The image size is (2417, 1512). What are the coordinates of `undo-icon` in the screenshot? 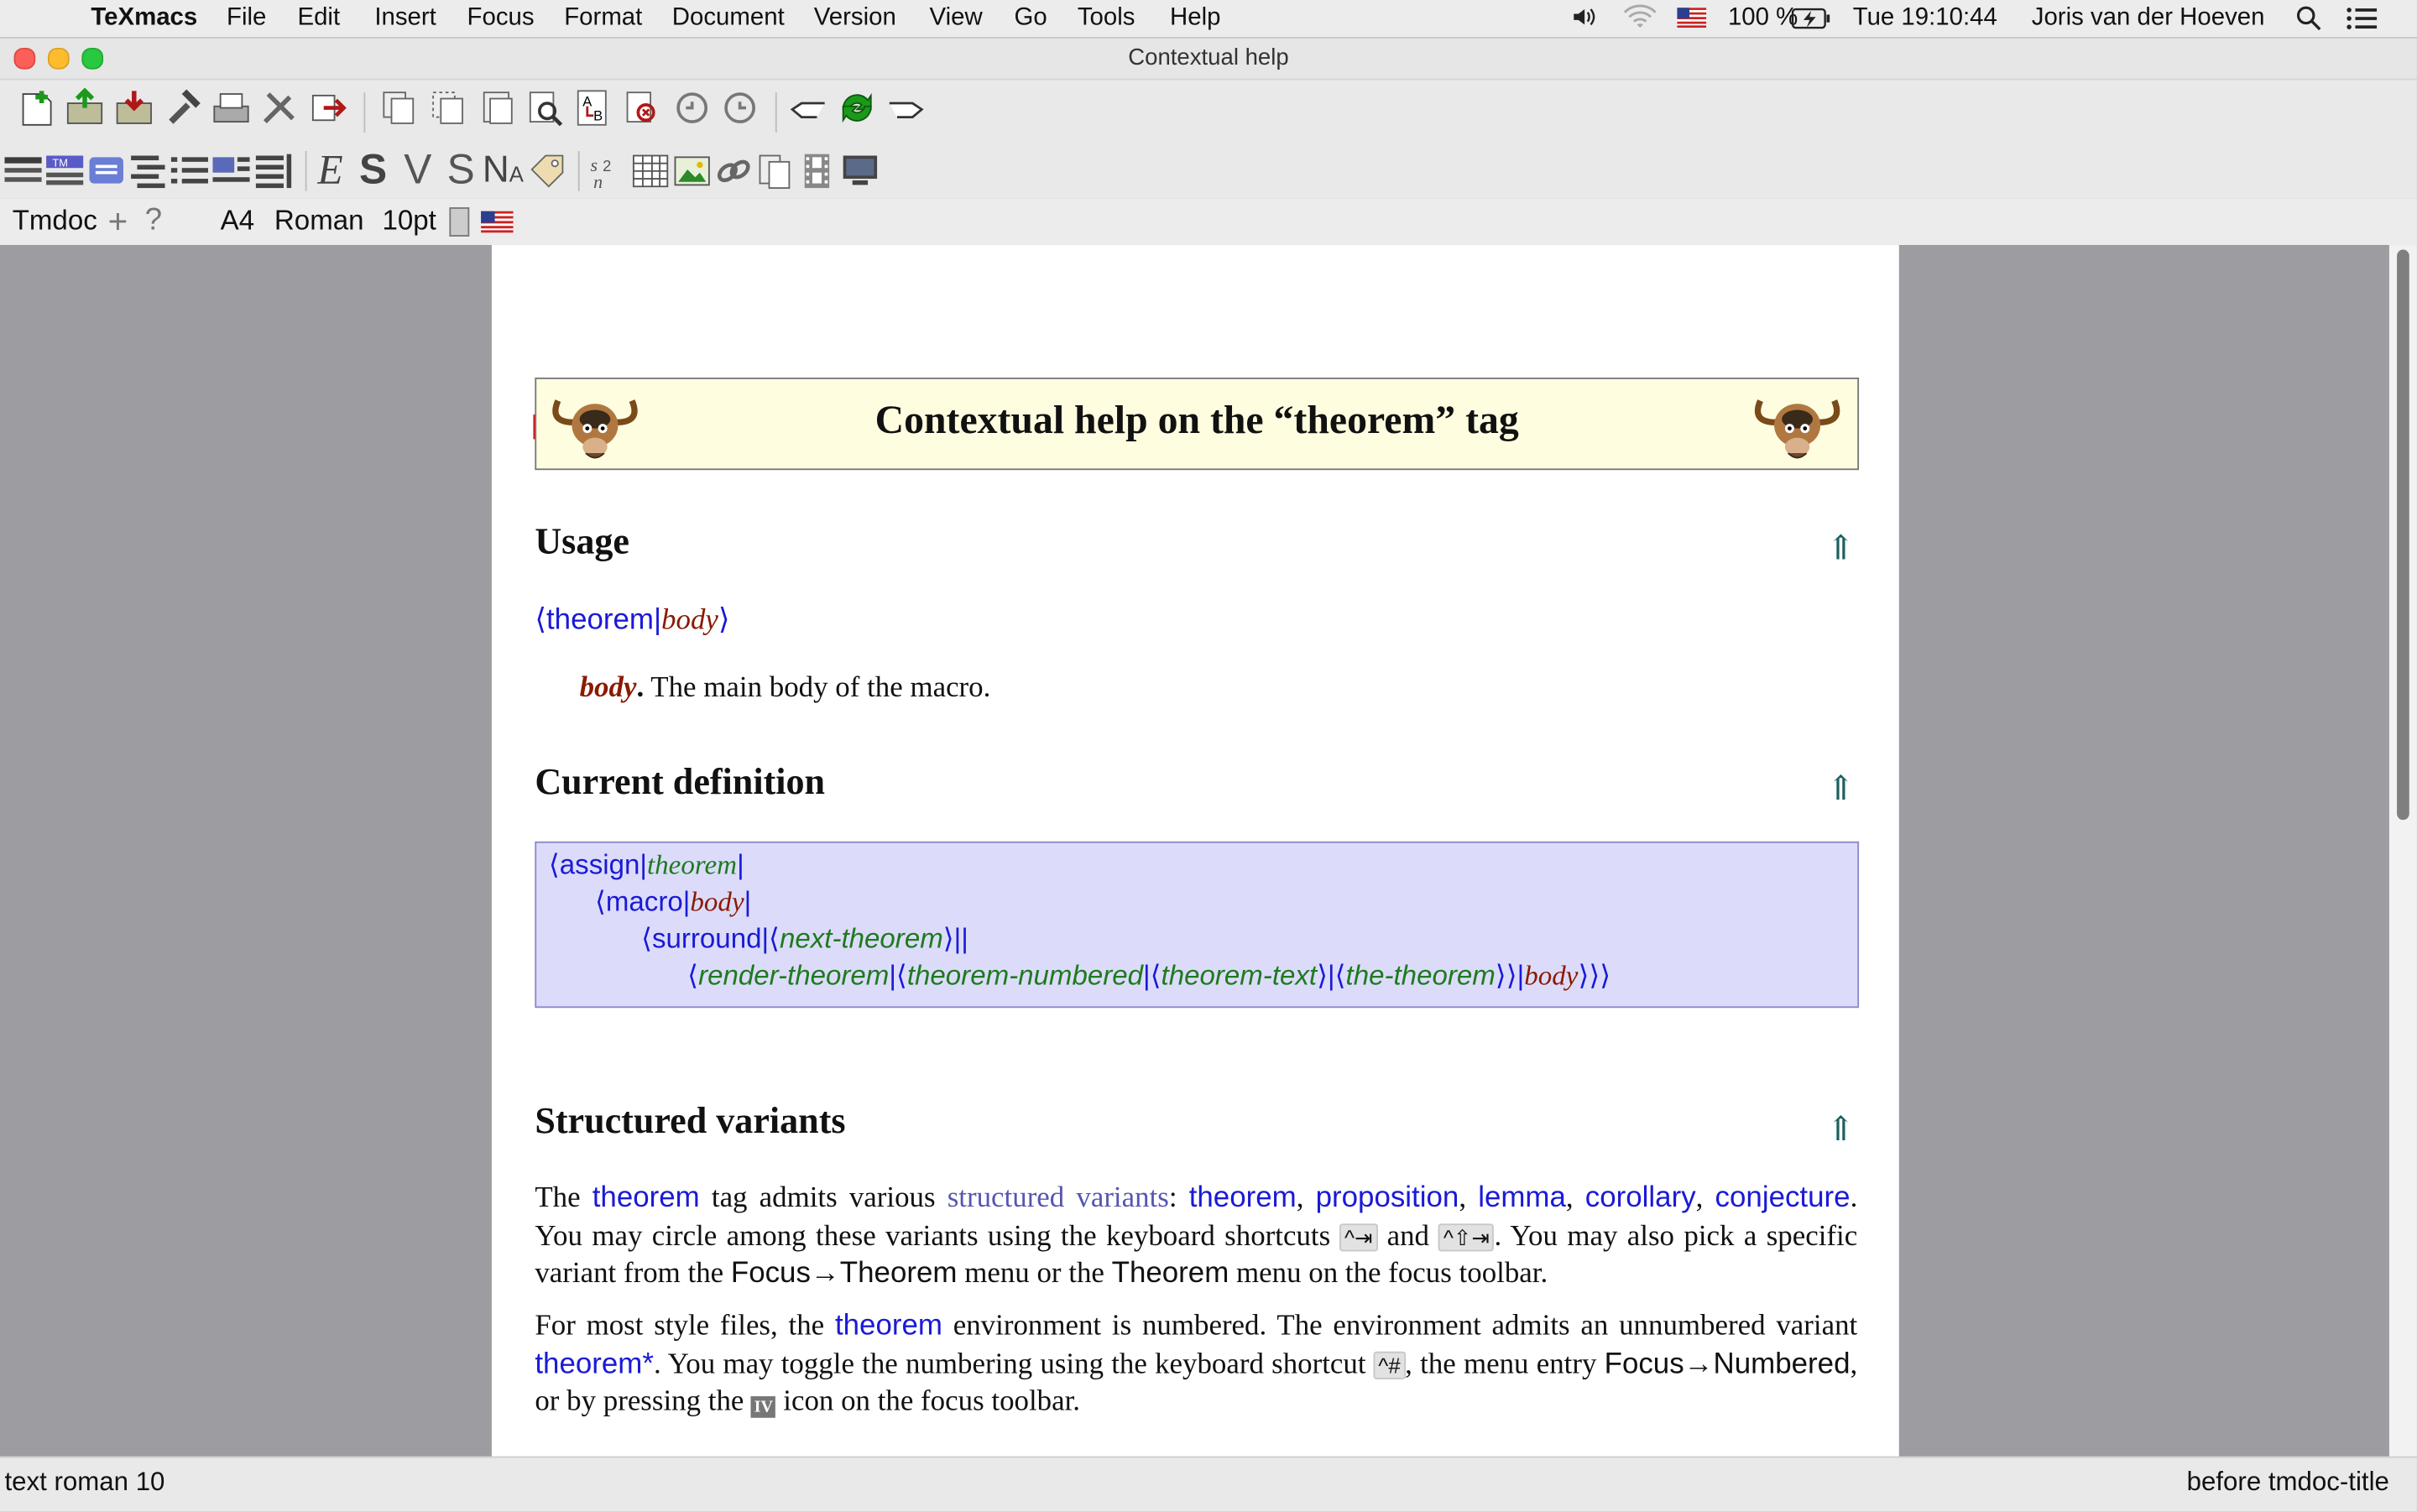 It's located at (692, 108).